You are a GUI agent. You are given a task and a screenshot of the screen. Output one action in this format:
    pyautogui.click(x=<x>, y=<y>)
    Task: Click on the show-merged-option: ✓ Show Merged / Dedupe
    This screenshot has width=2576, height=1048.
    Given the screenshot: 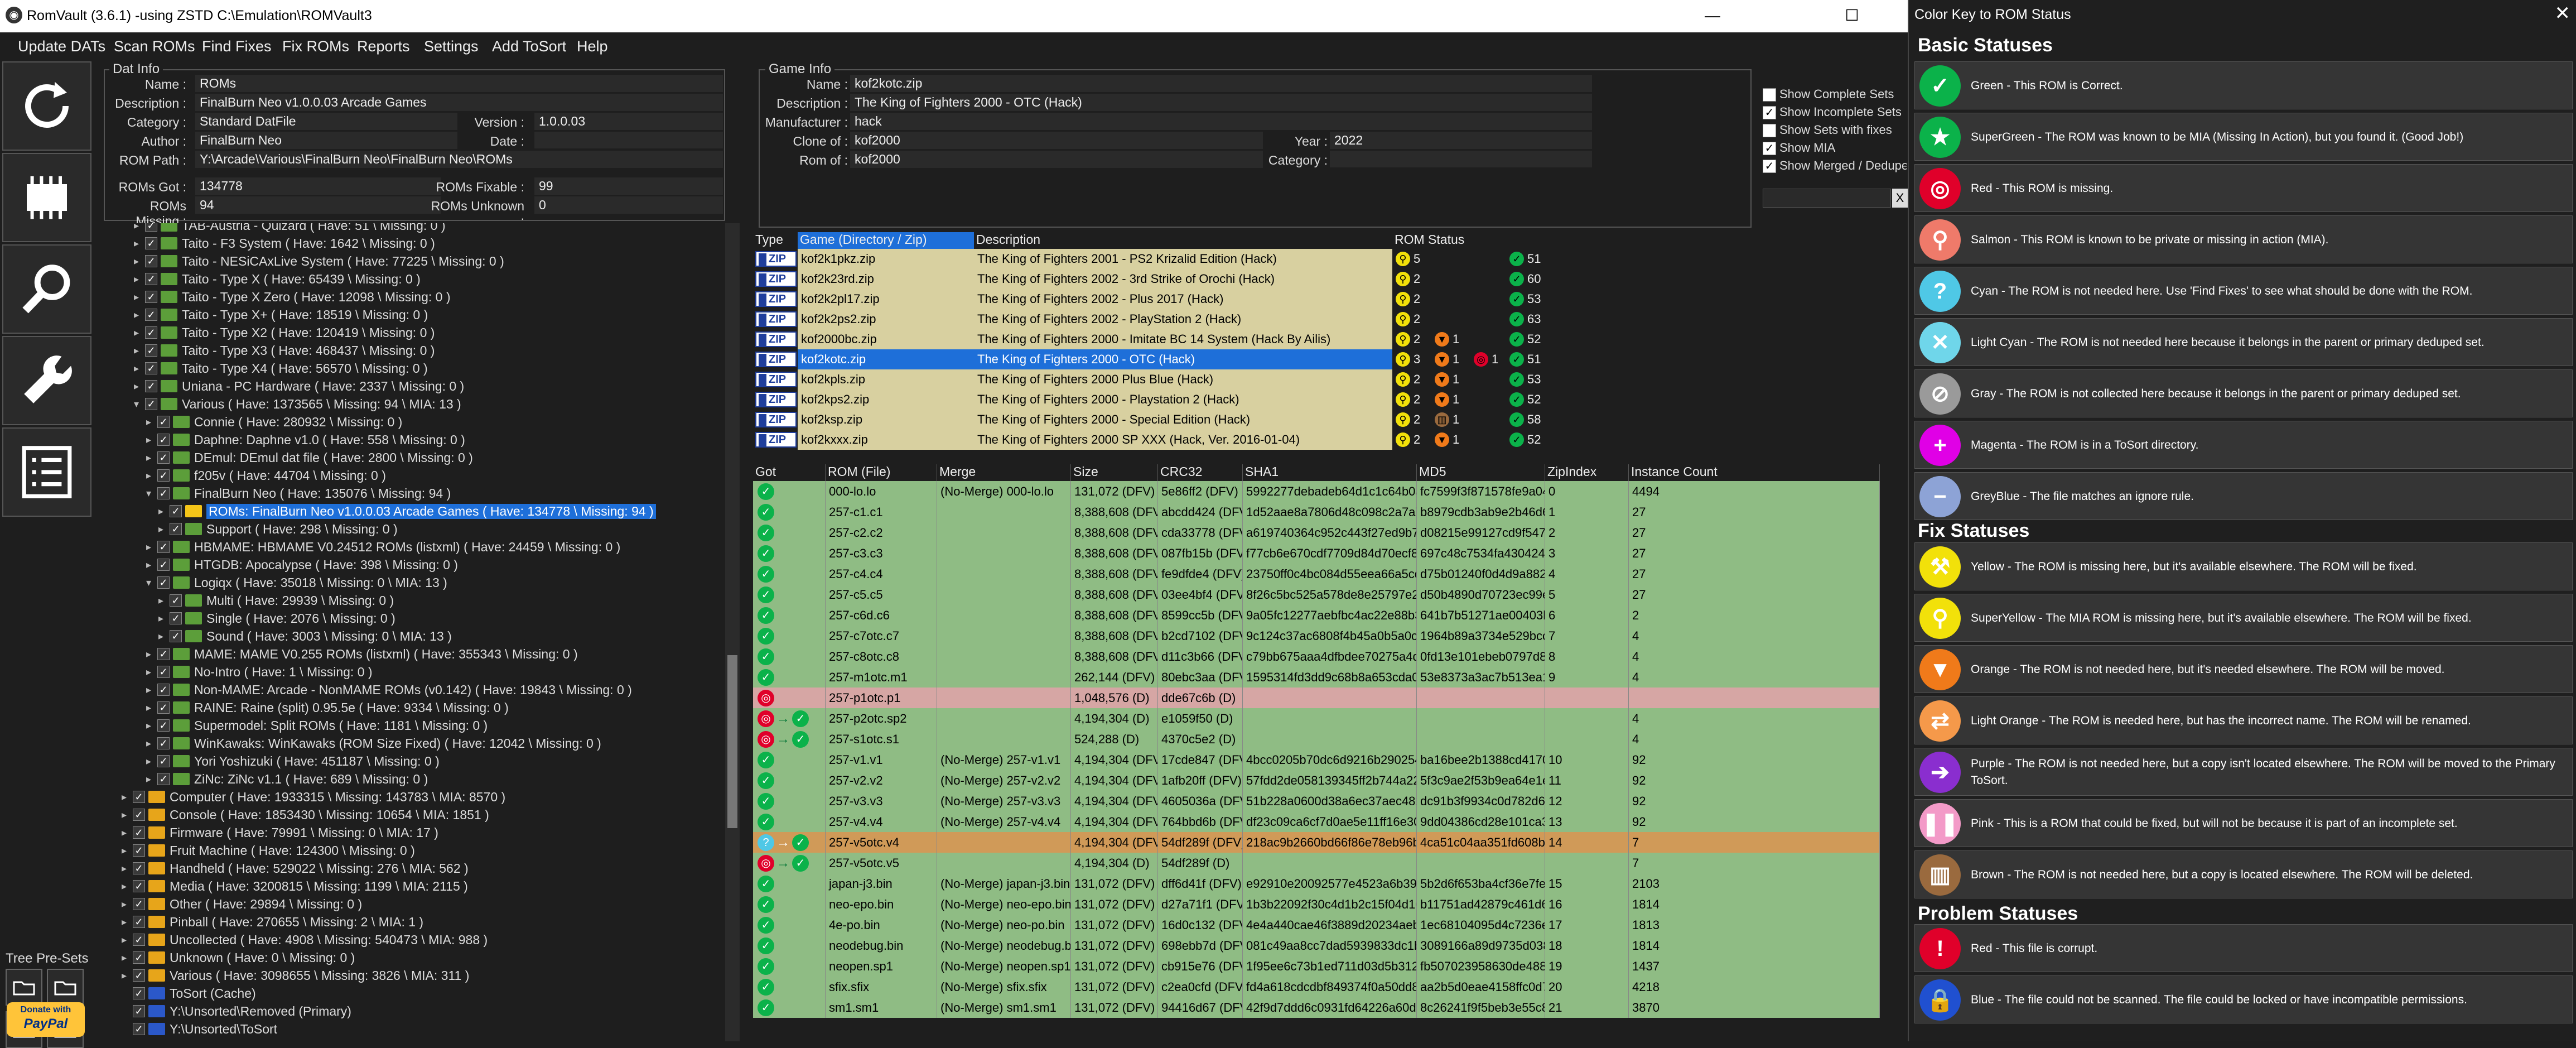 What is the action you would take?
    pyautogui.click(x=1835, y=166)
    